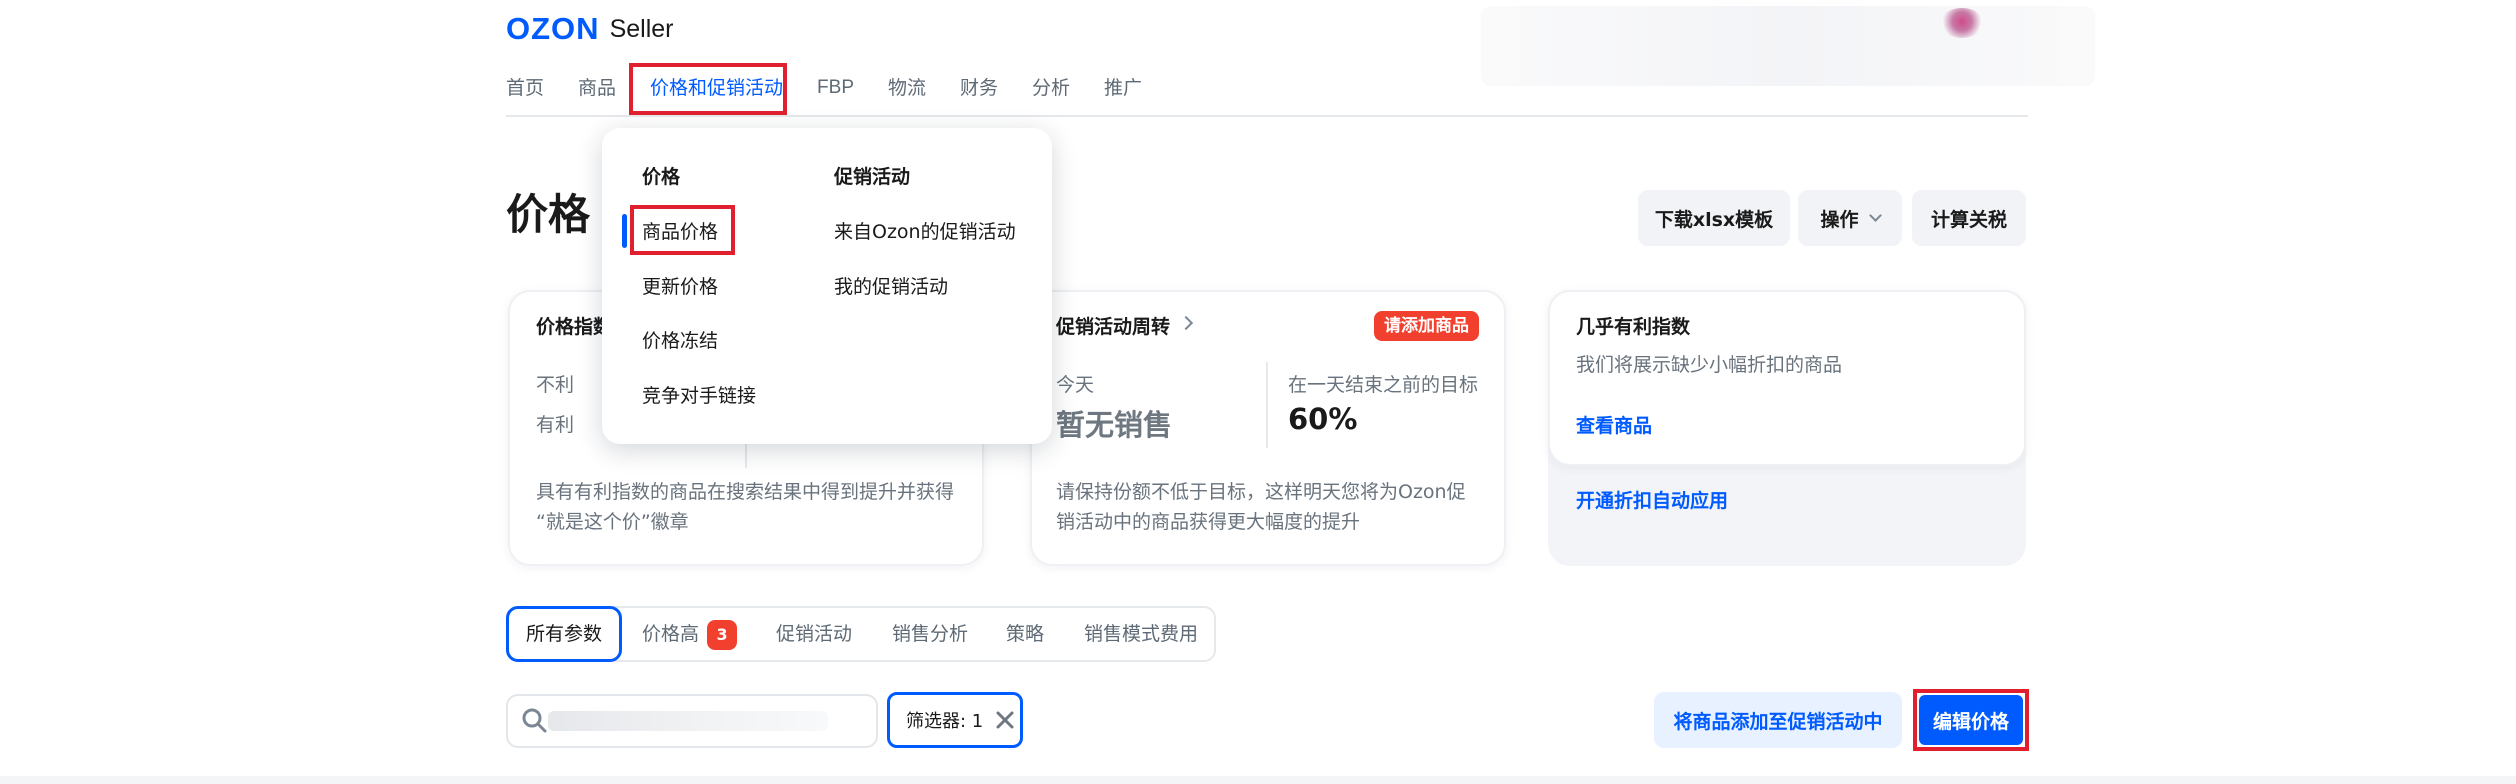 Image resolution: width=2516 pixels, height=784 pixels. What do you see at coordinates (1267, 405) in the screenshot?
I see `card2-divider` at bounding box center [1267, 405].